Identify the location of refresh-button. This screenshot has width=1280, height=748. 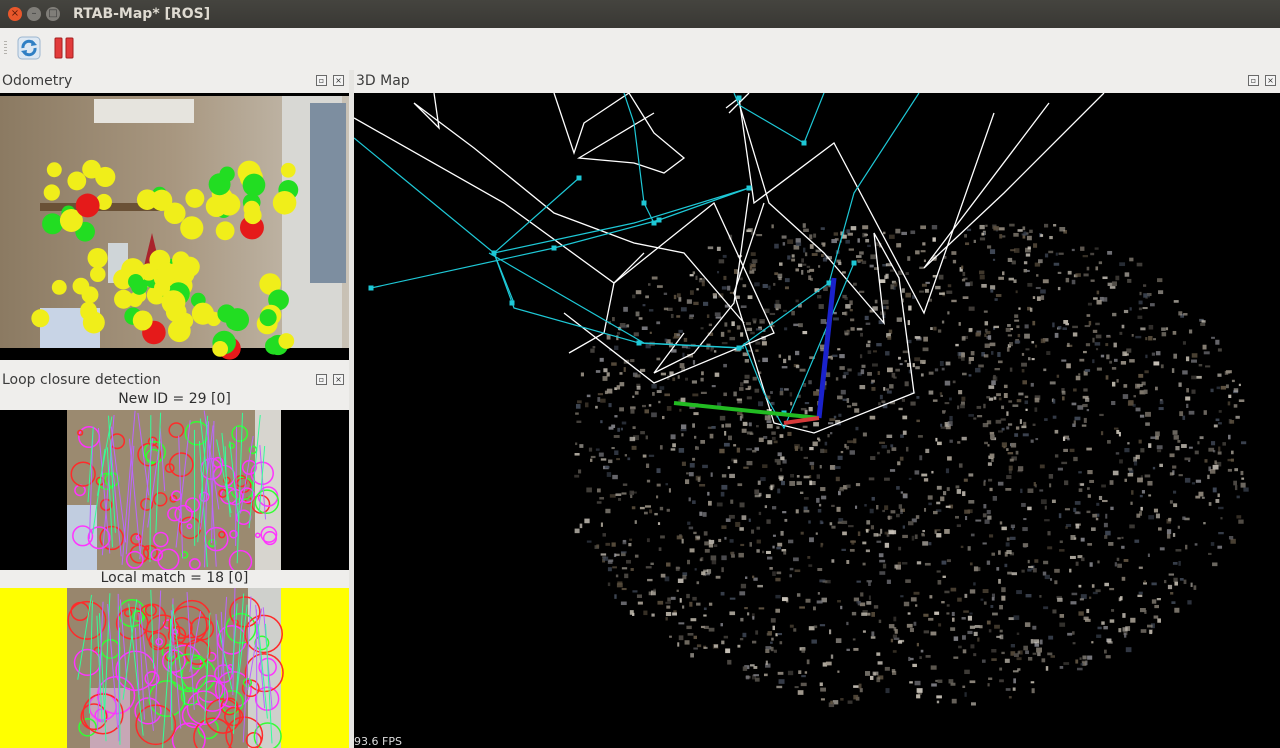
(29, 48).